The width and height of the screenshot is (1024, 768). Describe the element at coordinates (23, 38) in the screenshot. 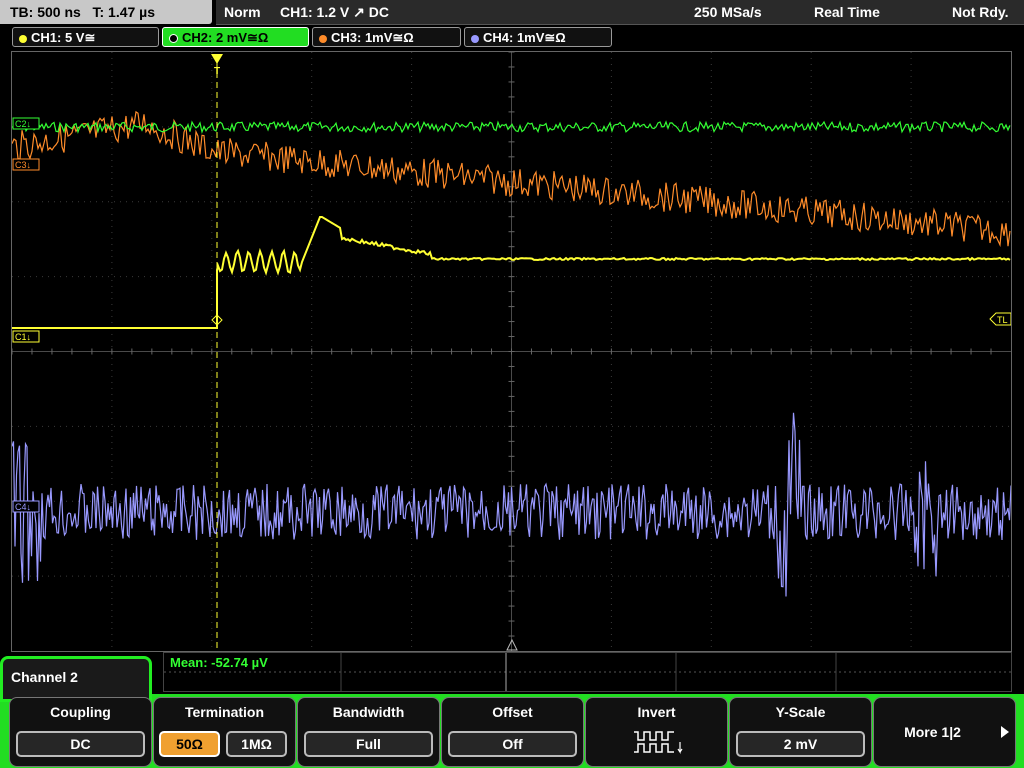

I see `channel-1-dot-icon` at that location.